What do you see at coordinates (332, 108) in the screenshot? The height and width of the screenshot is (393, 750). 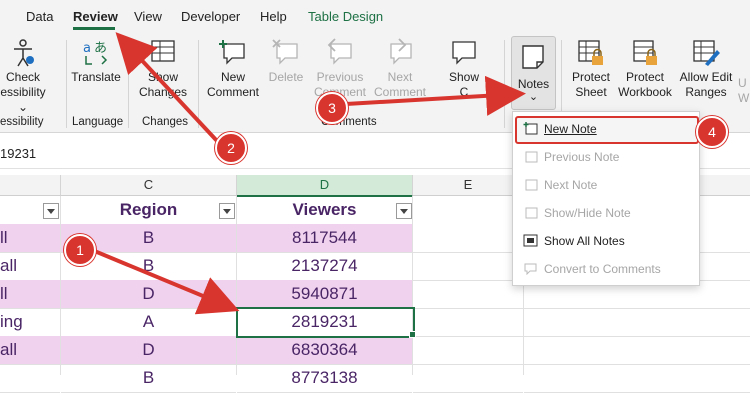 I see `callout-badge-3: 3` at bounding box center [332, 108].